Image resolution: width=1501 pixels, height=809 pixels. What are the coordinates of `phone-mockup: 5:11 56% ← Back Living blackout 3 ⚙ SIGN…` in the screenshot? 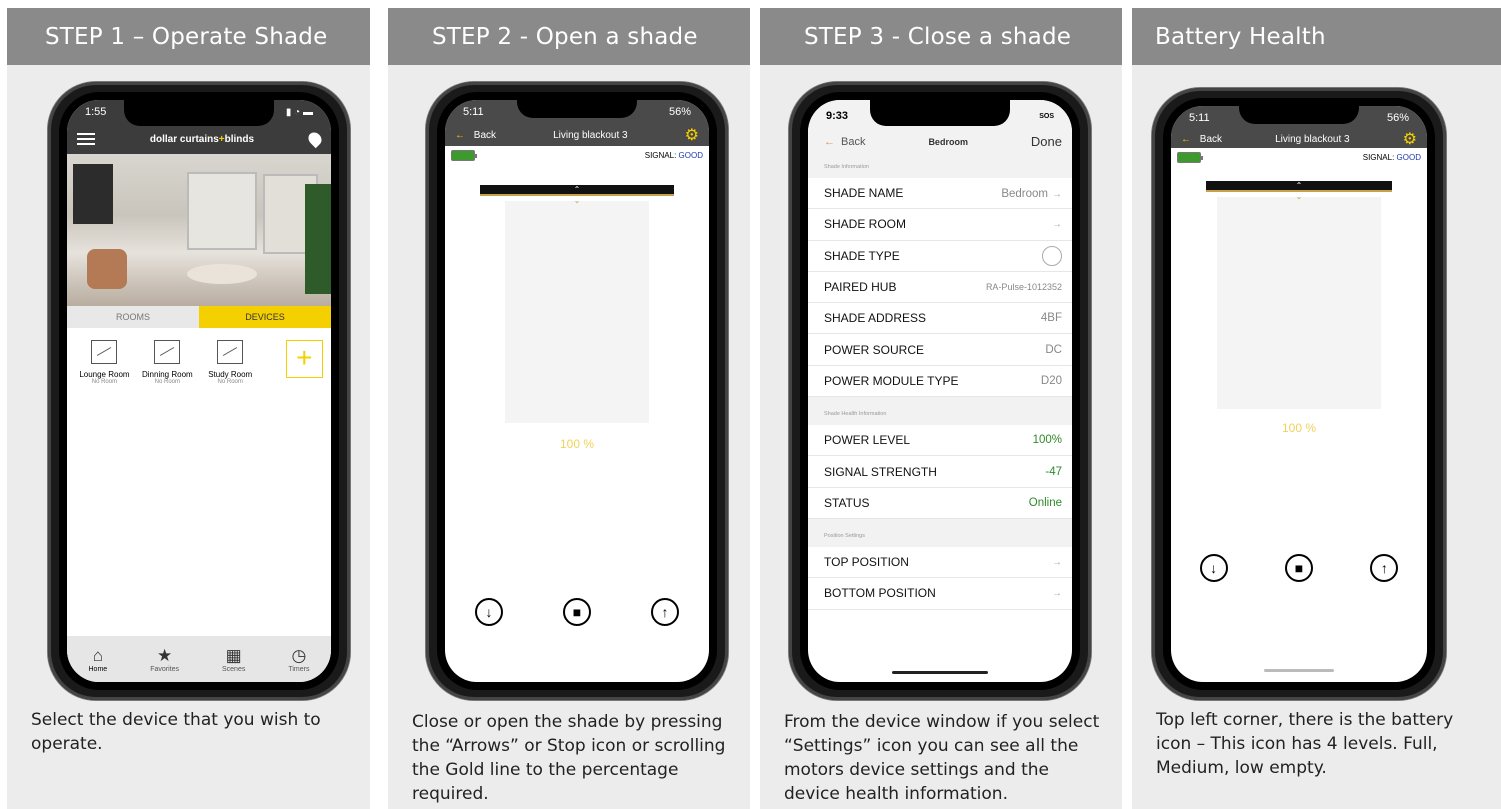 It's located at (1299, 394).